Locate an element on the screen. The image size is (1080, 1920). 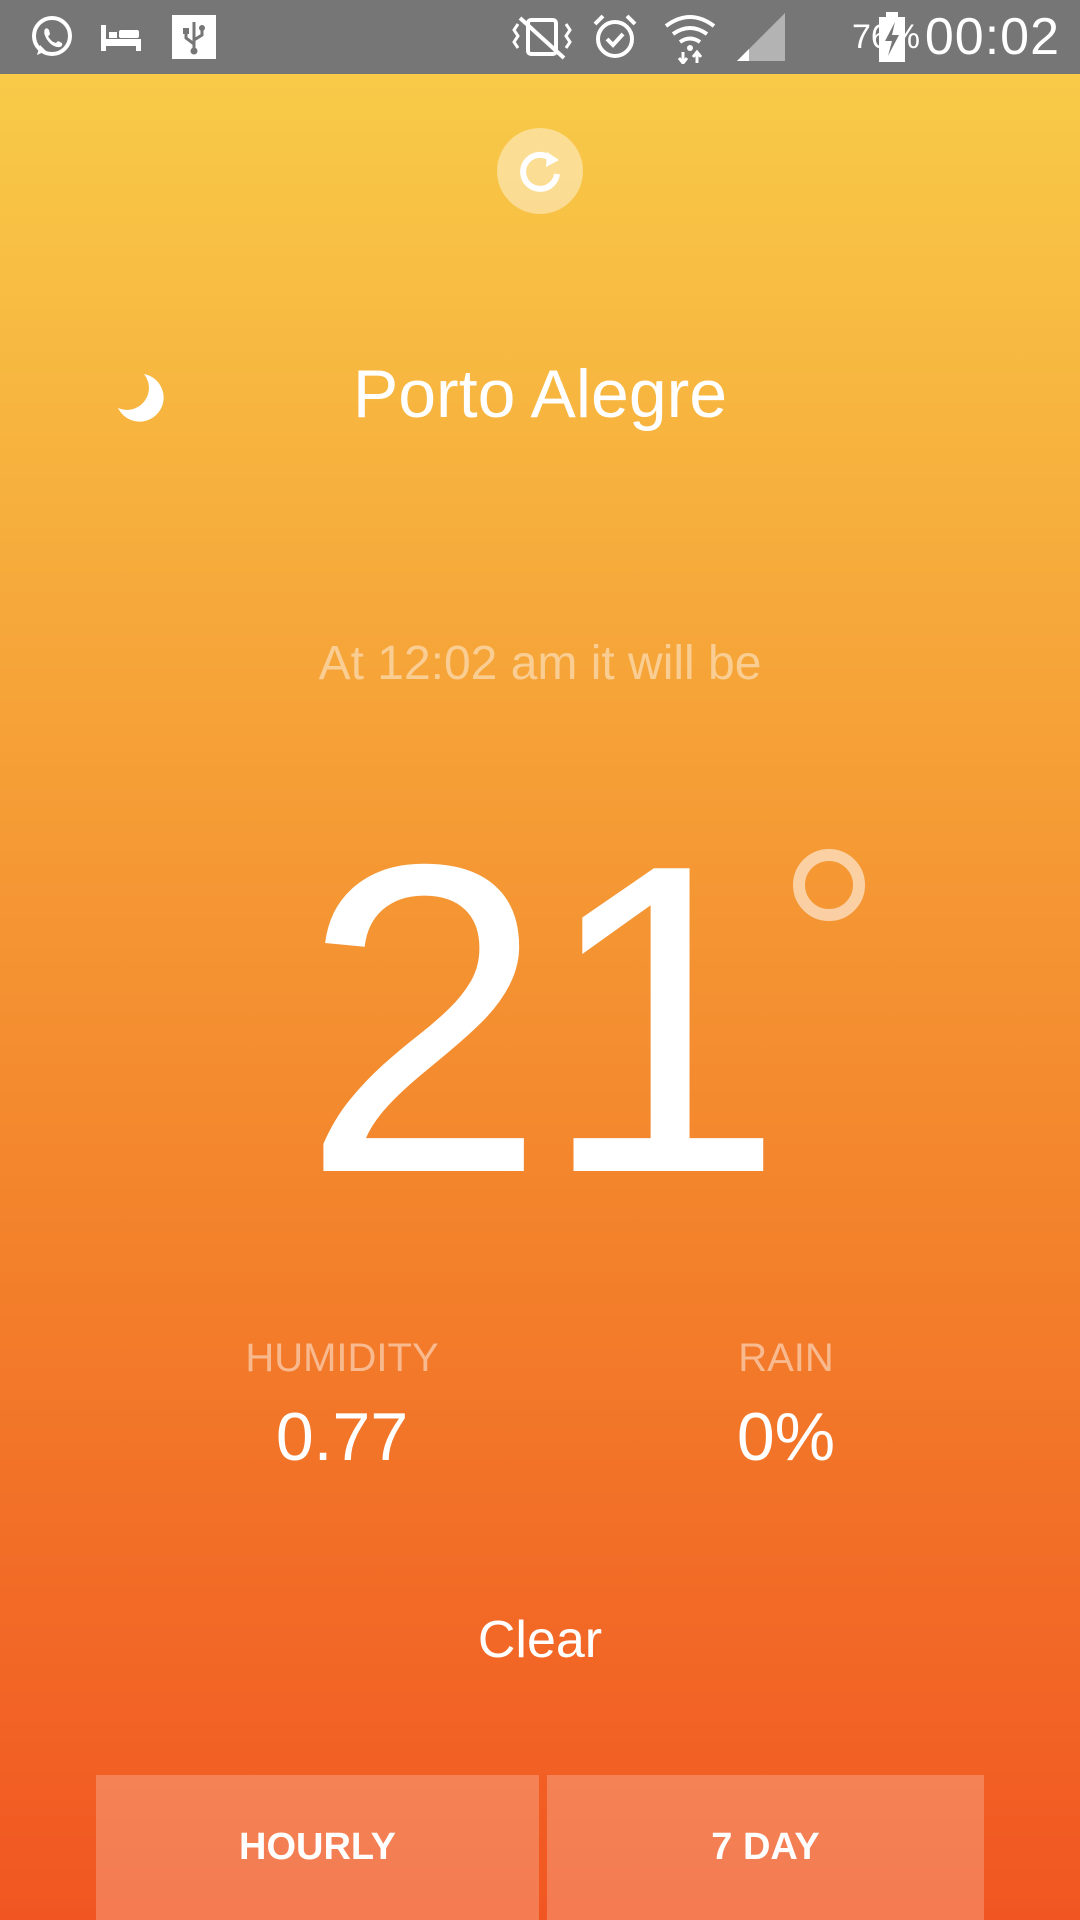
refresh-icon is located at coordinates (540, 171).